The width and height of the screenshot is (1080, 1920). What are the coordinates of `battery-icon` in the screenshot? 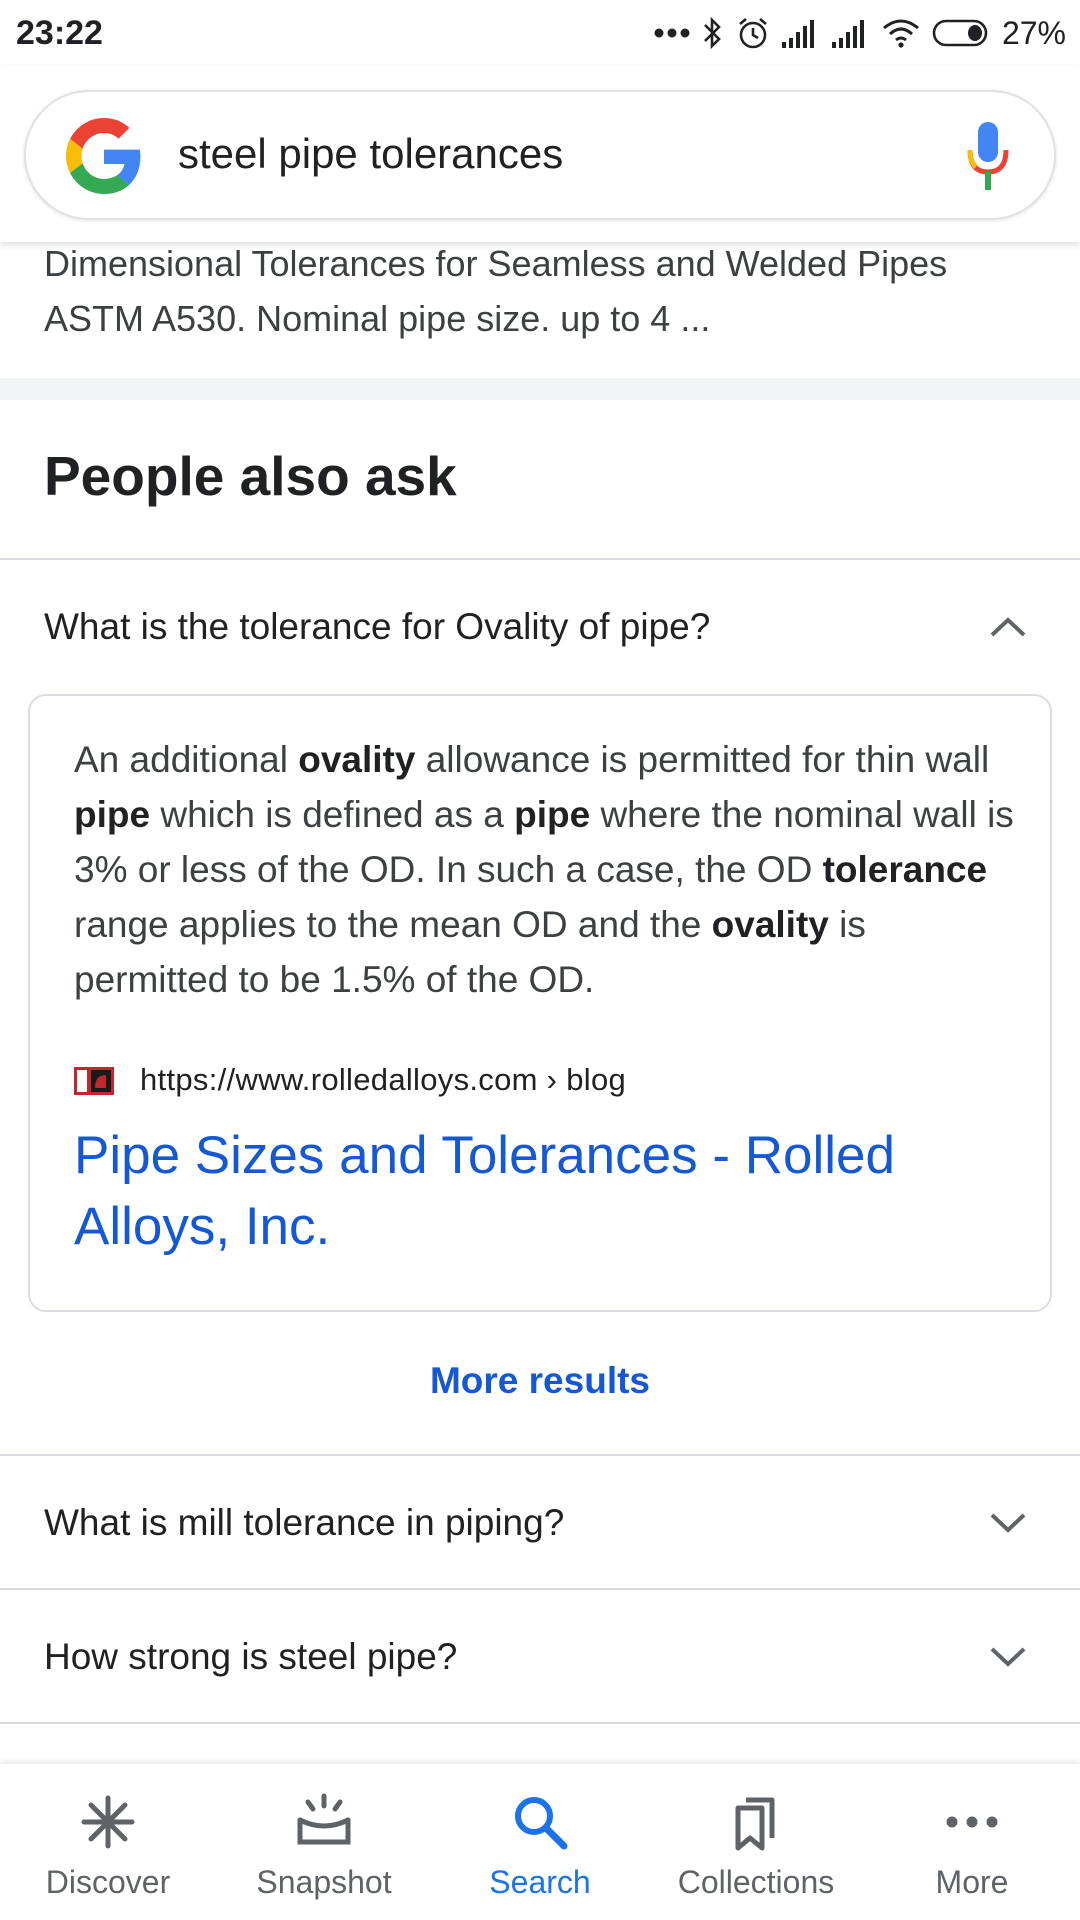 It's located at (960, 33).